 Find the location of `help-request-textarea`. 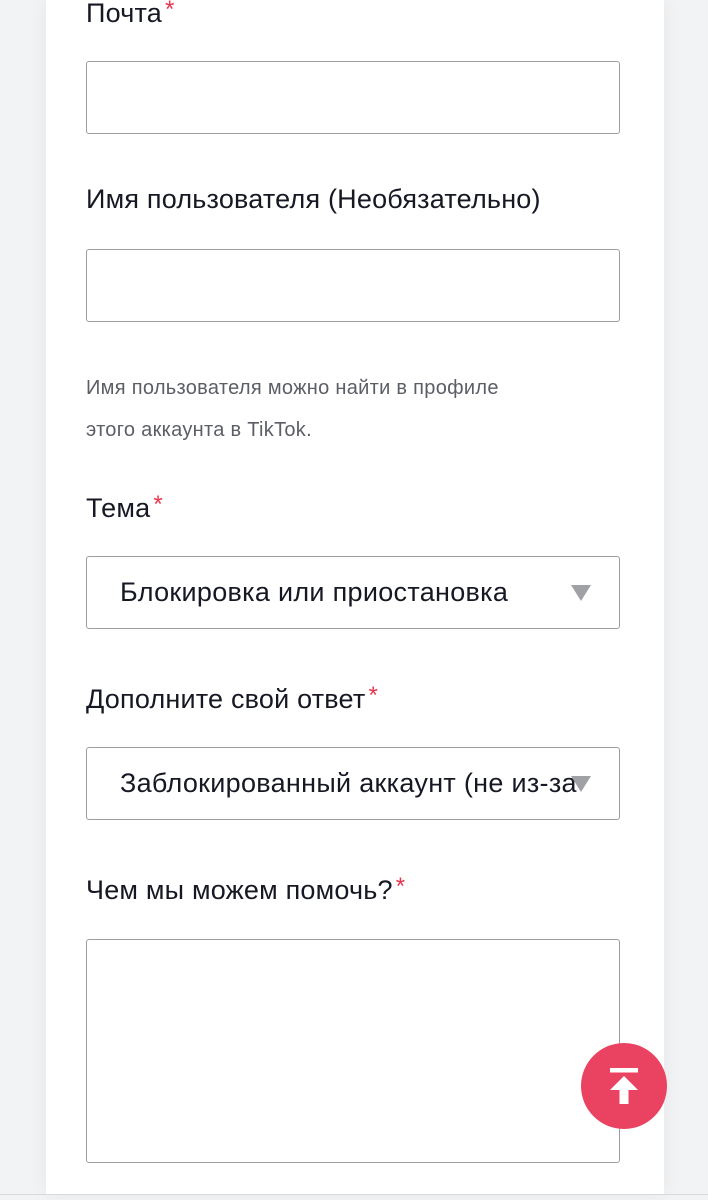

help-request-textarea is located at coordinates (353, 1051).